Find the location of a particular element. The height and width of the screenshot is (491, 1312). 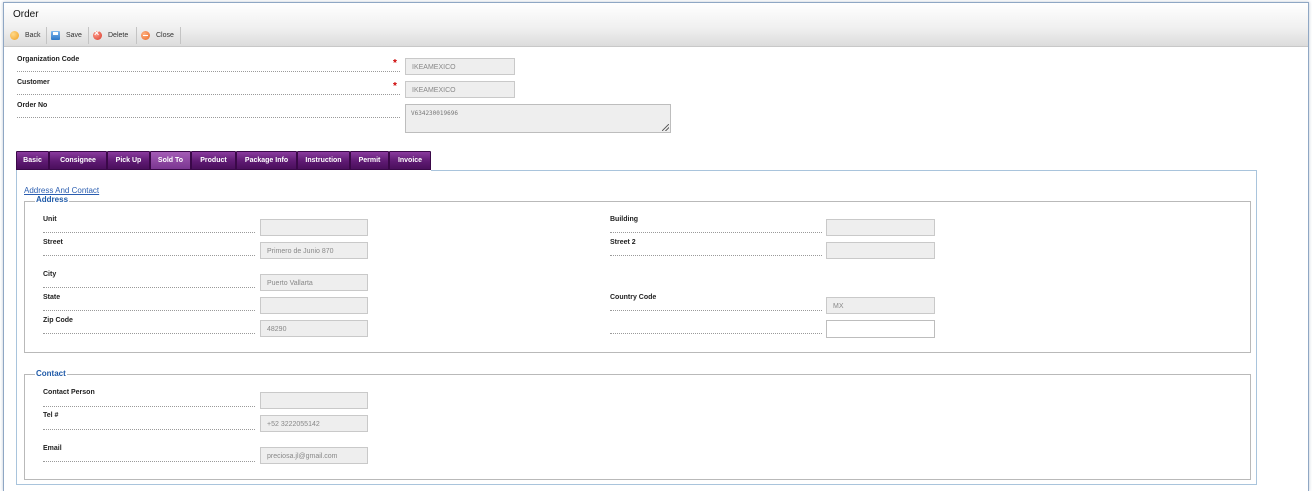

save-button: Save is located at coordinates (68, 35).